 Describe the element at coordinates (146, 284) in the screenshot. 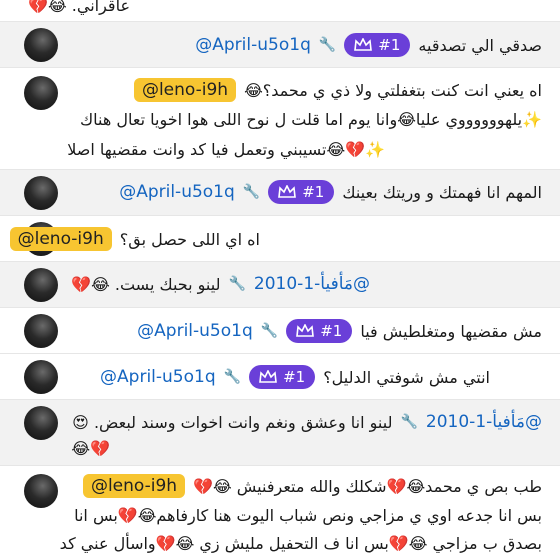

I see `message-text: لينو بحبك يست. 😂💔` at that location.